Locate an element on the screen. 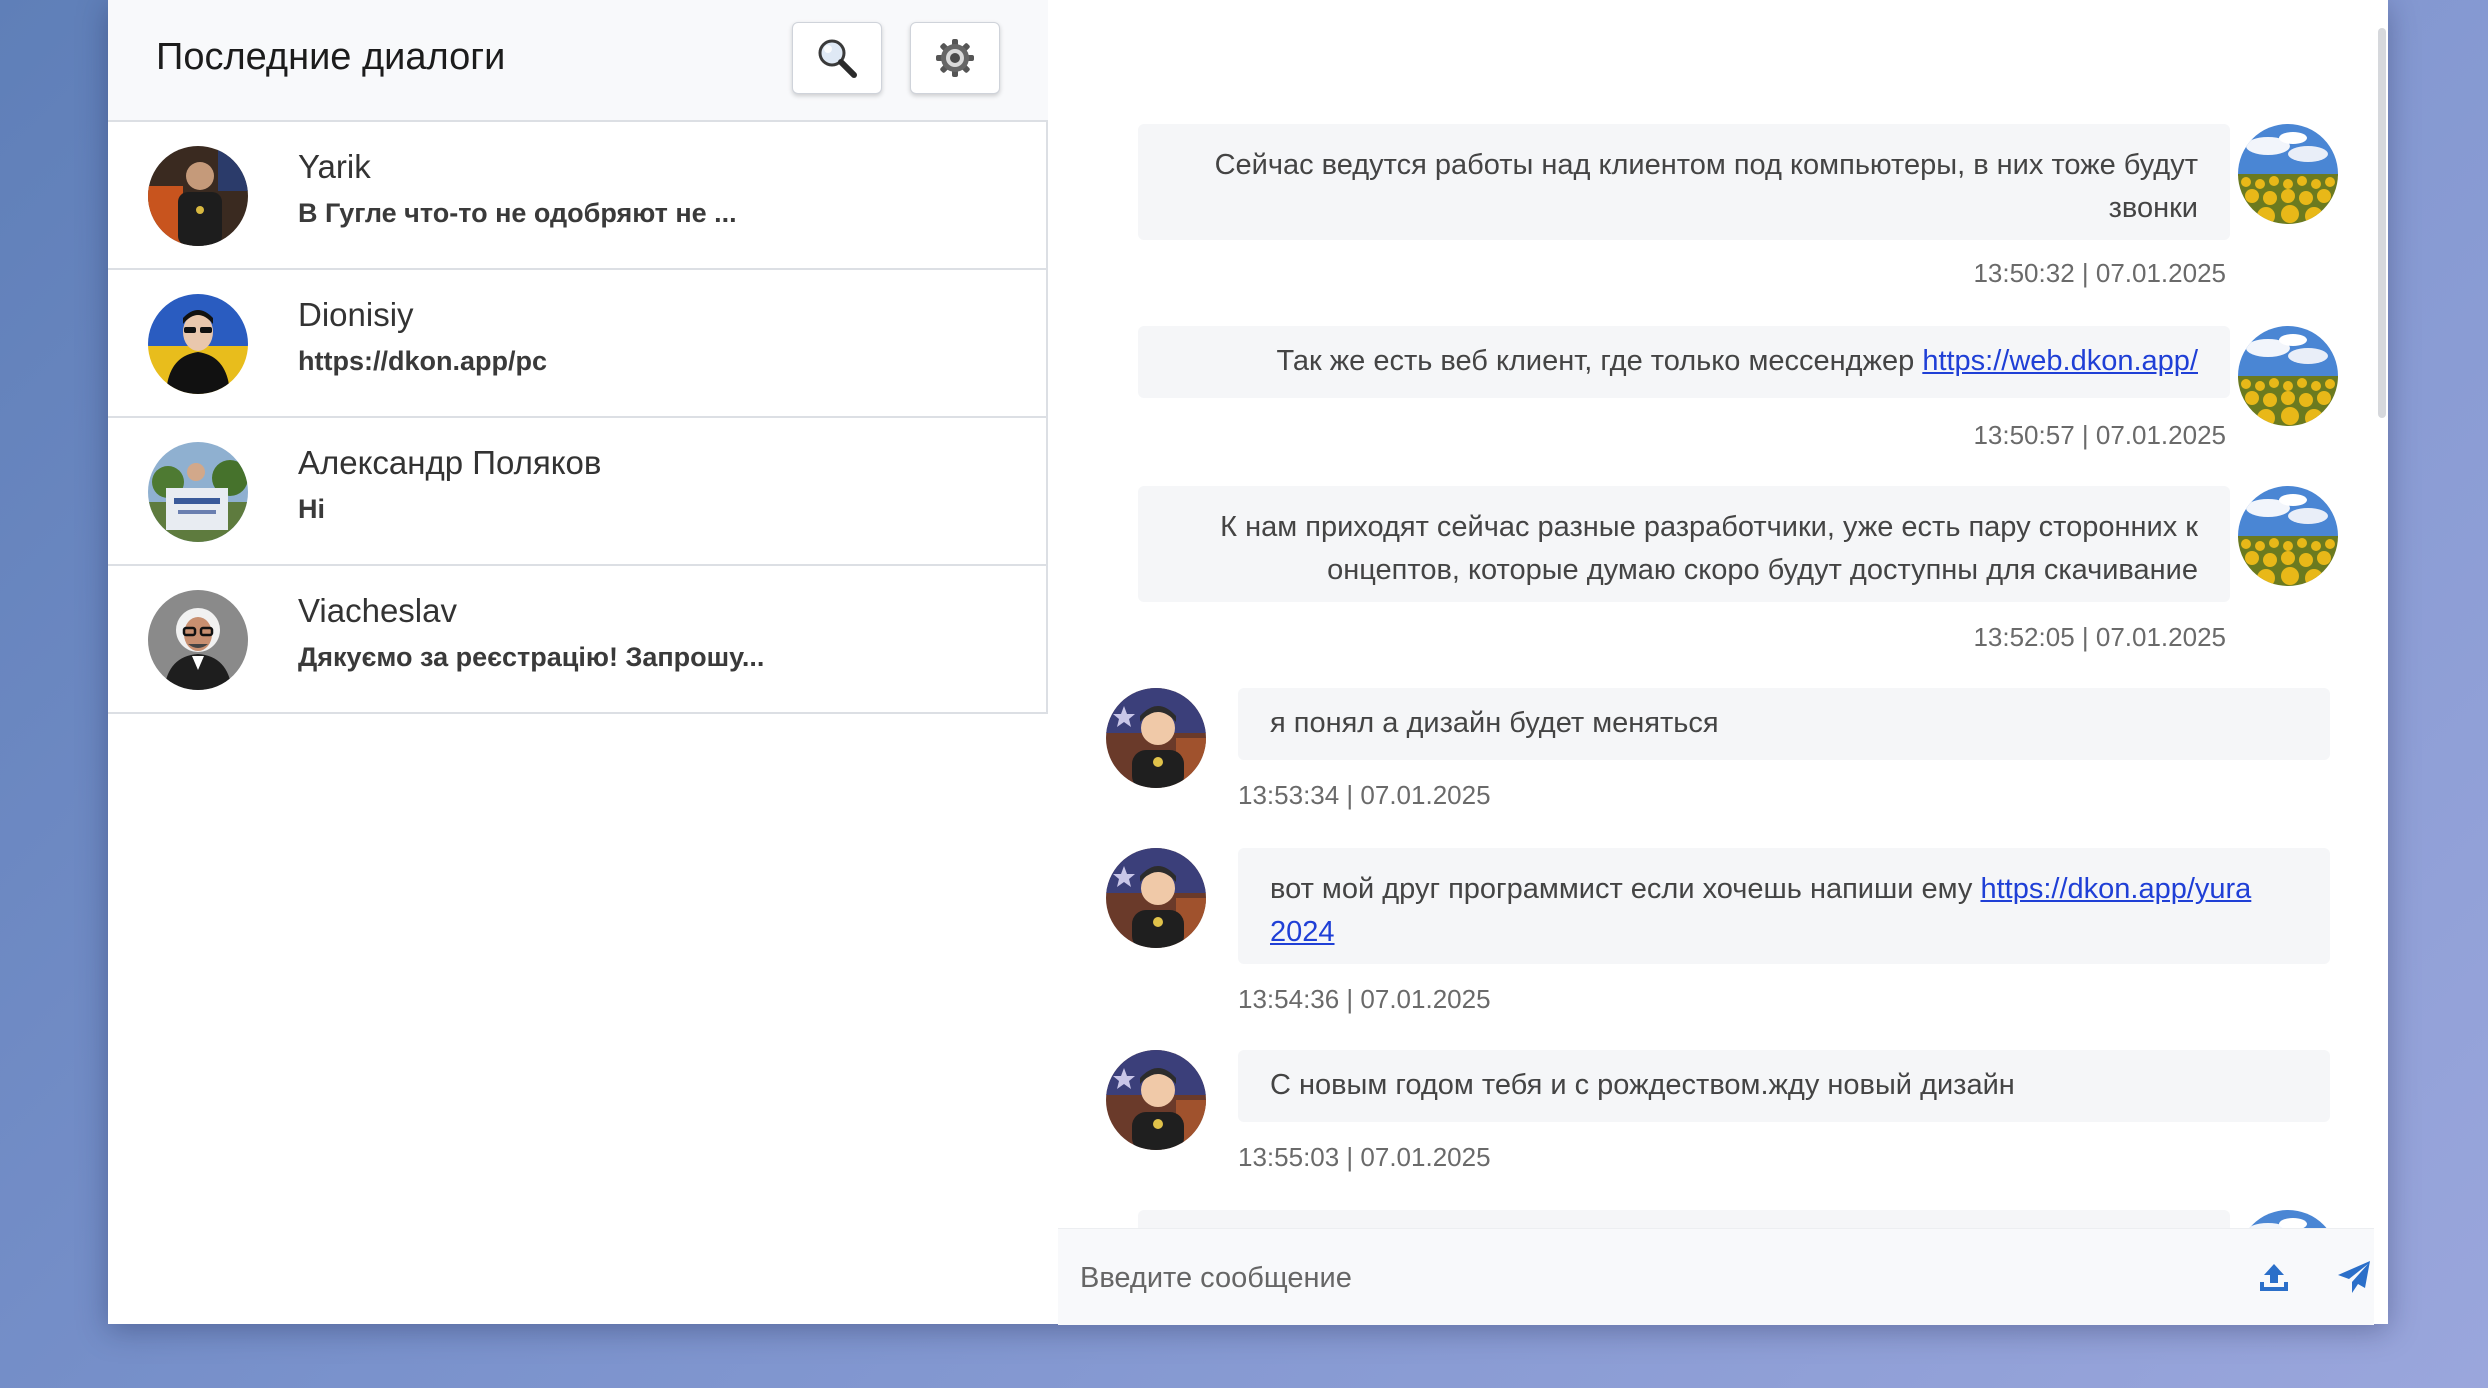 The image size is (2488, 1388). page-title: Последние диалоги is located at coordinates (331, 57).